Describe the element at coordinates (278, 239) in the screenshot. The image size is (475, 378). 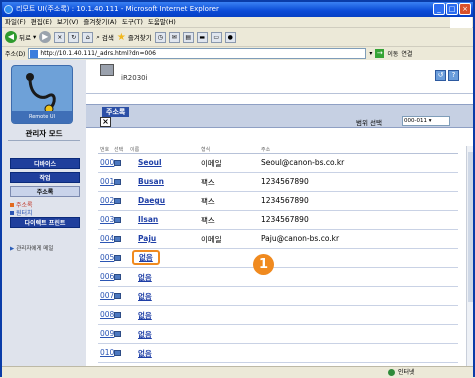
I see `table-row: 004 Paju 이메일 Paju@canon-bs.co.kr` at that location.